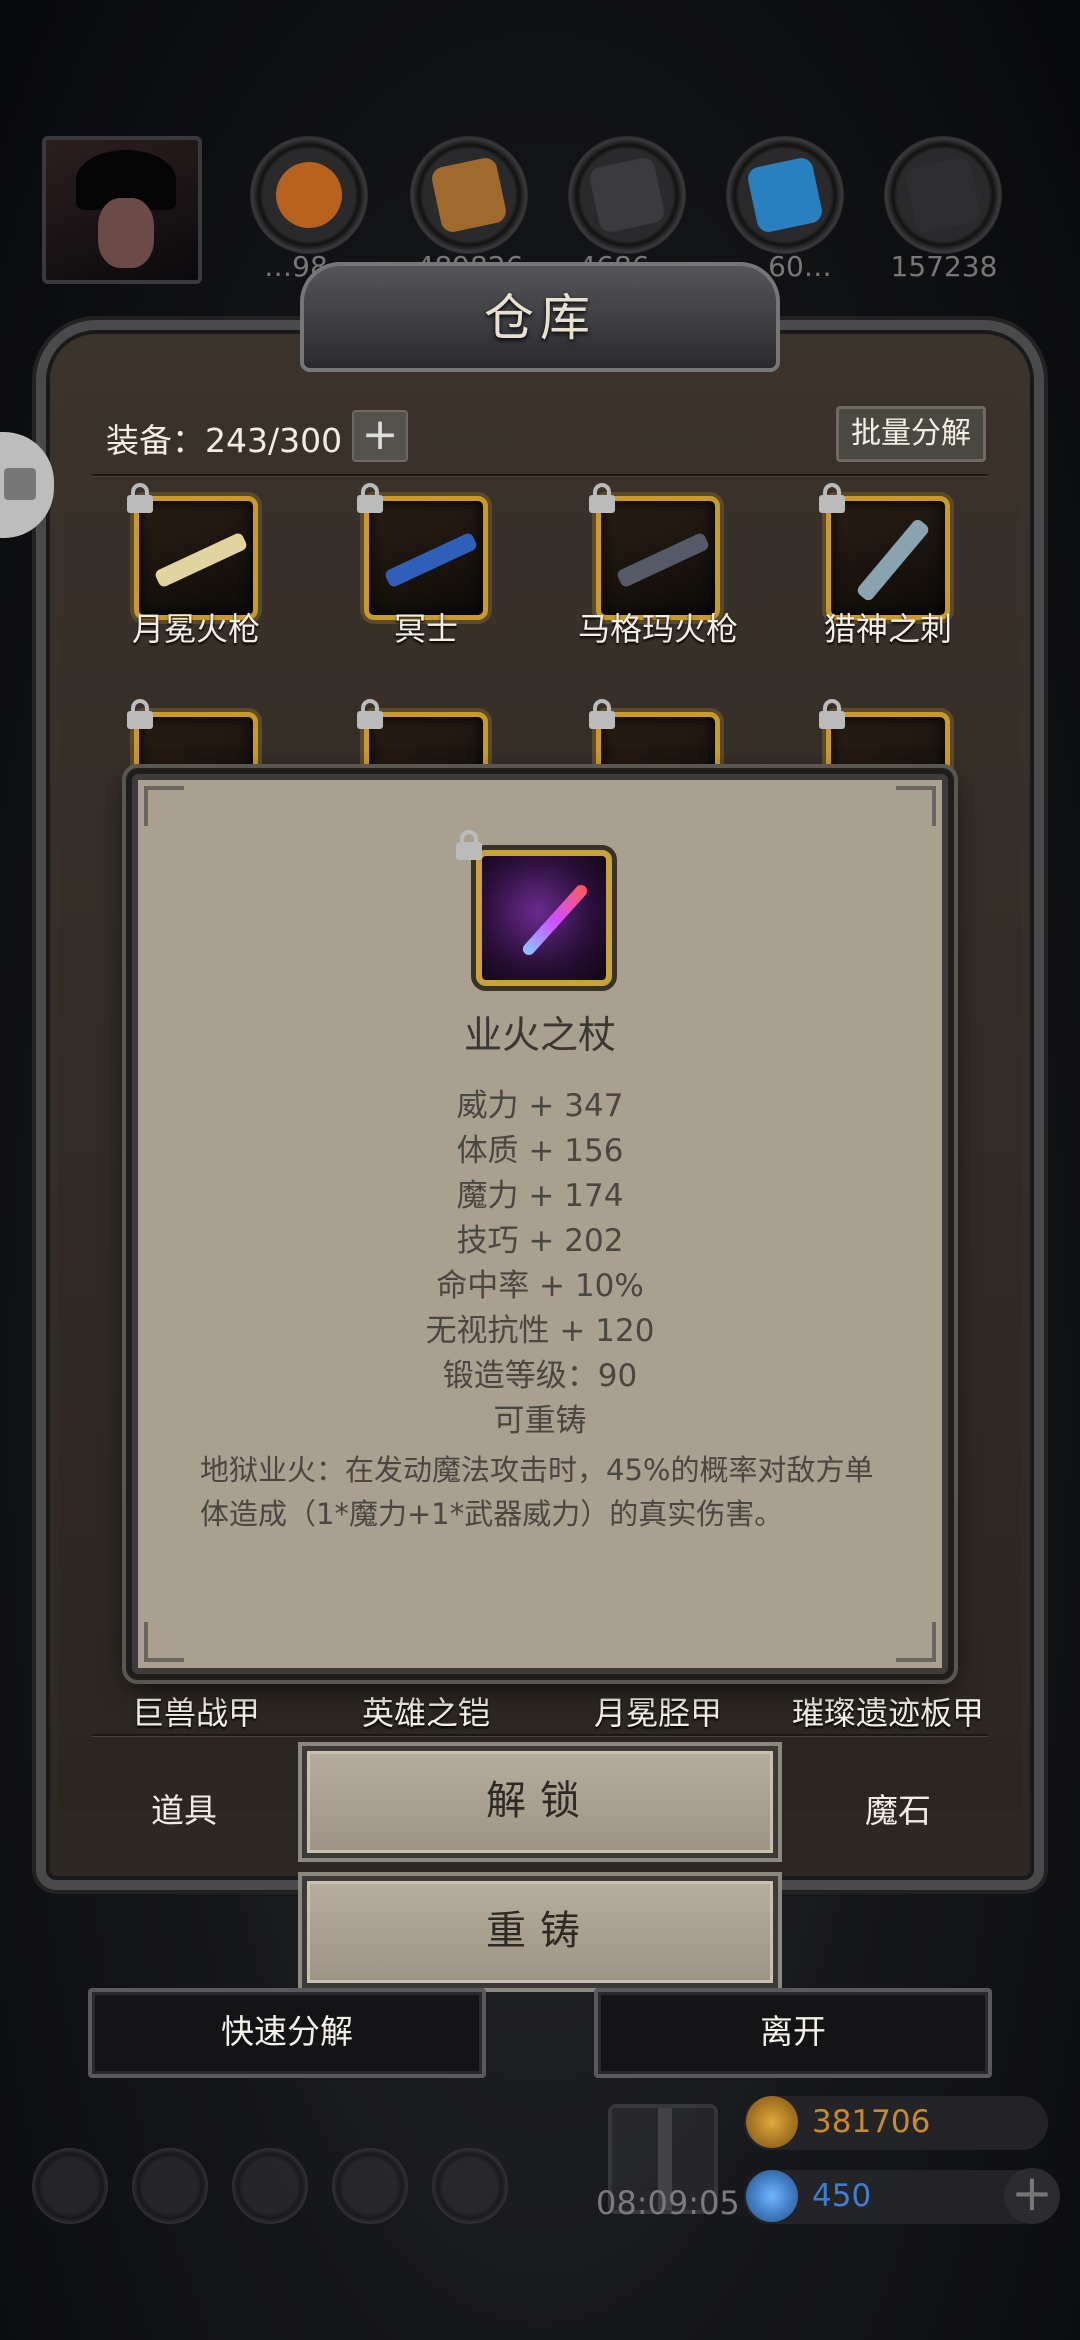 Image resolution: width=1080 pixels, height=2340 pixels. What do you see at coordinates (470, 2186) in the screenshot?
I see `shop-icon` at bounding box center [470, 2186].